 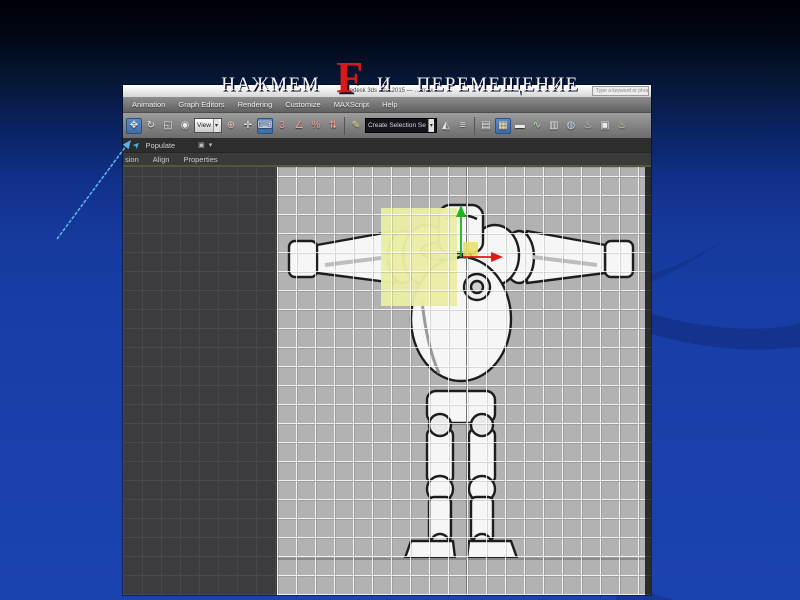 What do you see at coordinates (248, 126) in the screenshot?
I see `select-and-manipulate-icon: ✛` at bounding box center [248, 126].